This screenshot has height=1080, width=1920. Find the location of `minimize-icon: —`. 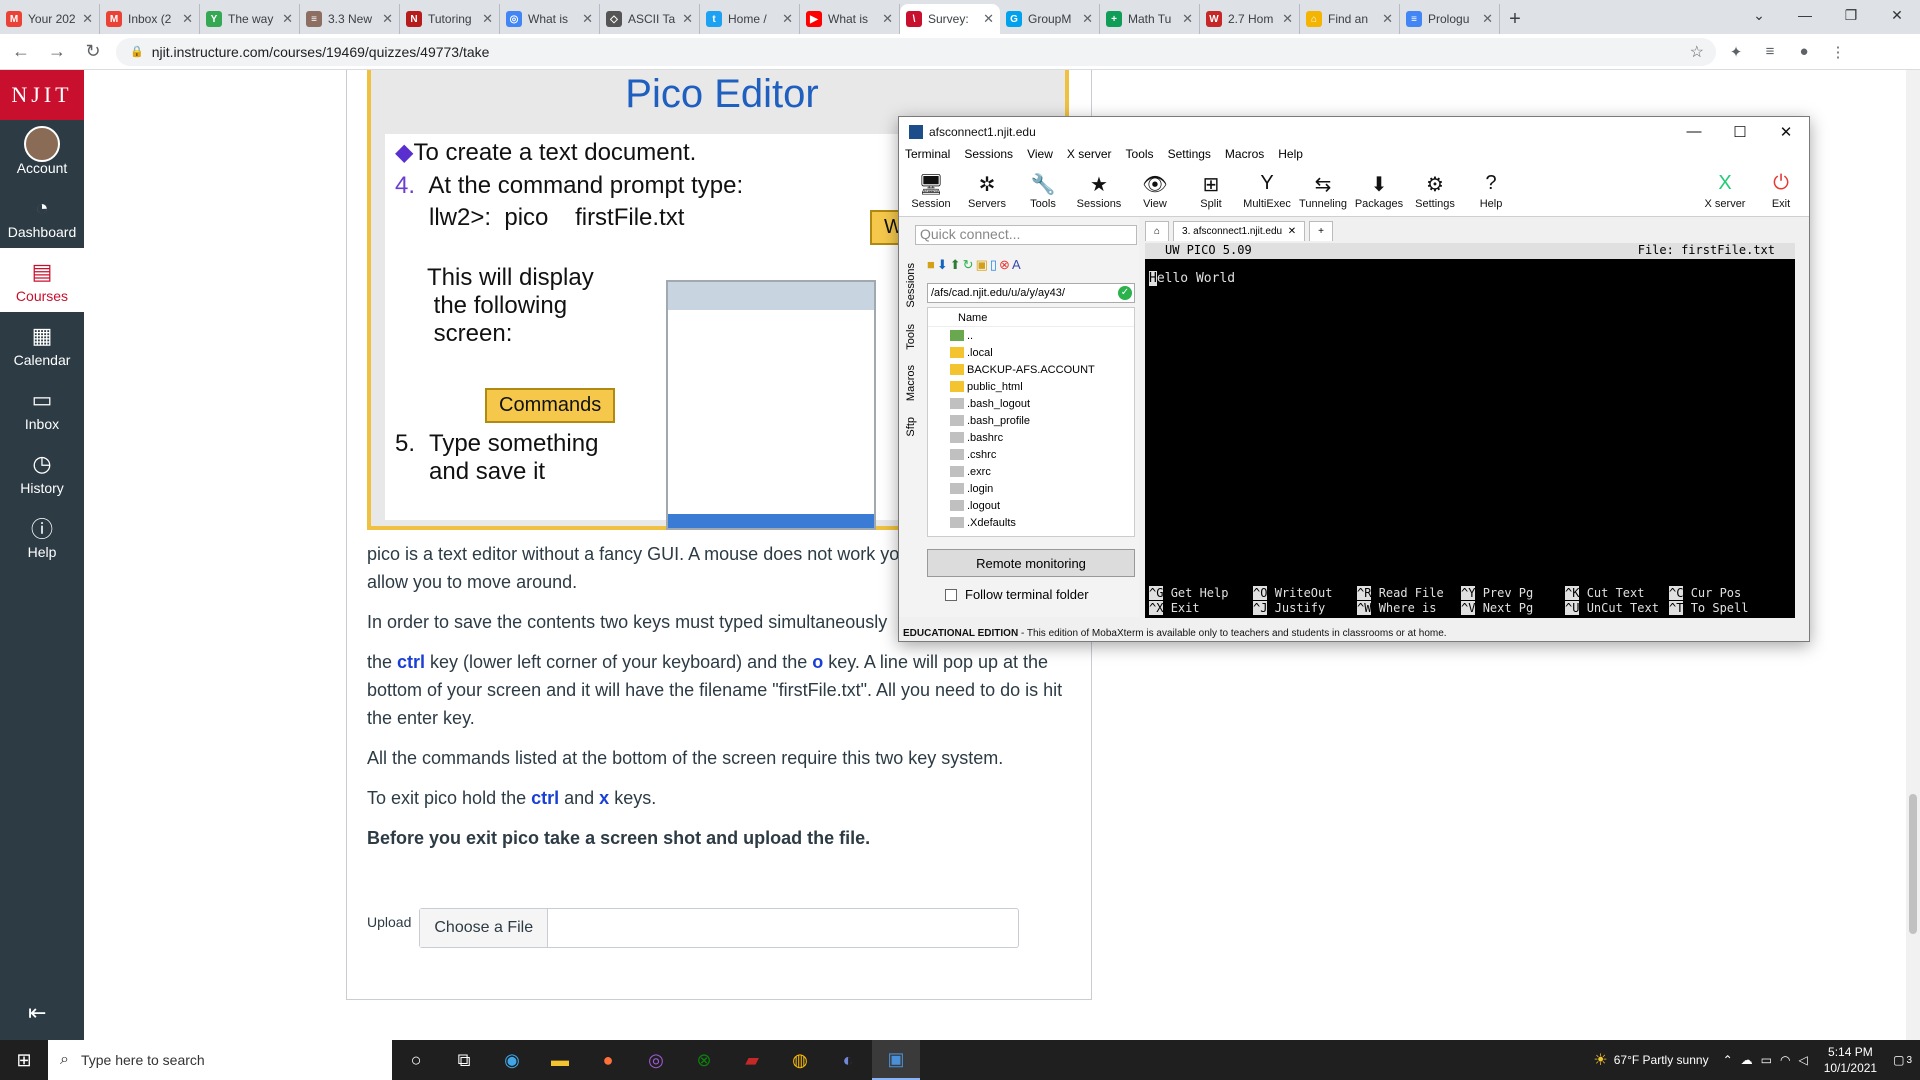

minimize-icon: — is located at coordinates (1805, 15).